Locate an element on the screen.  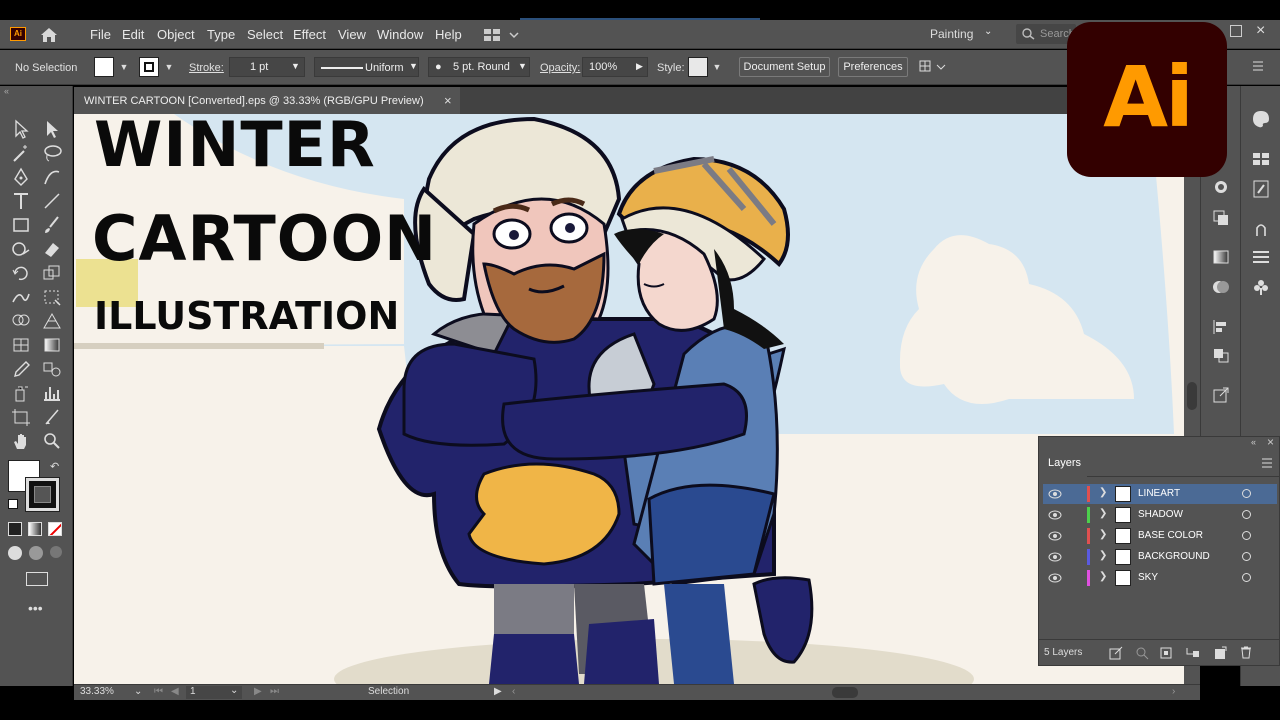
arrange-icon is located at coordinates (932, 67).